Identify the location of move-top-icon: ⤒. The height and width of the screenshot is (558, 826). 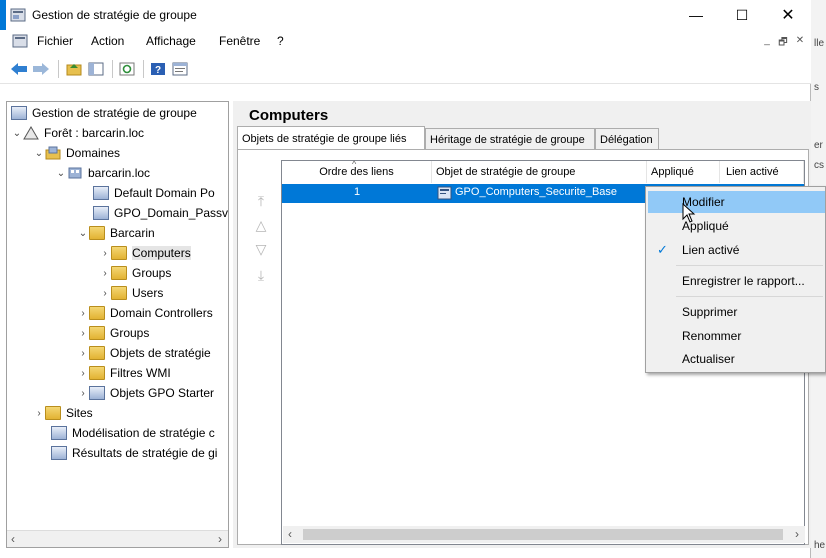
(261, 201).